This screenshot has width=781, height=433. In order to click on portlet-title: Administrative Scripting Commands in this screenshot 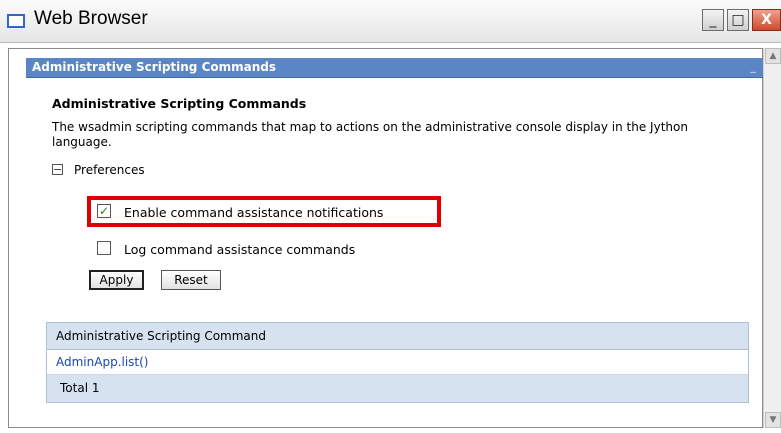, I will do `click(154, 67)`.